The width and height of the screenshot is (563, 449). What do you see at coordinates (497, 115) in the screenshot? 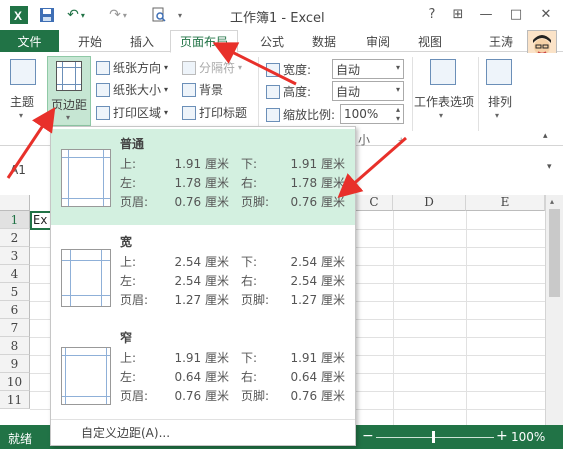
I see `arrange-dropdown-icon: ▾` at bounding box center [497, 115].